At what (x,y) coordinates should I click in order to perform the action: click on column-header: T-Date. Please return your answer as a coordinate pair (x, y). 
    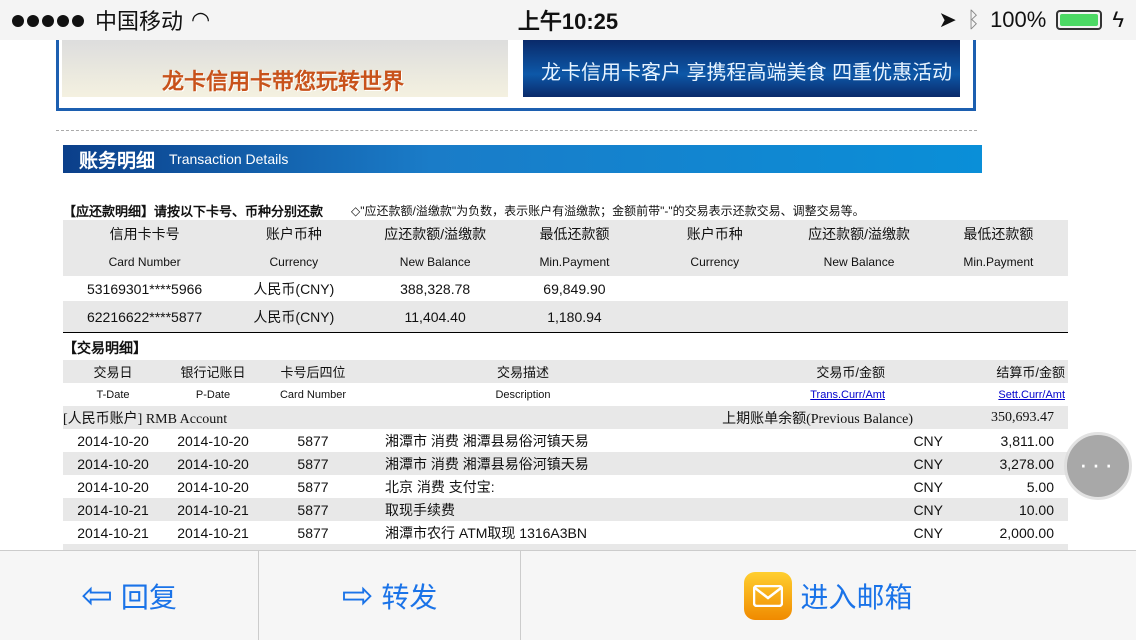
    Looking at the image, I should click on (113, 394).